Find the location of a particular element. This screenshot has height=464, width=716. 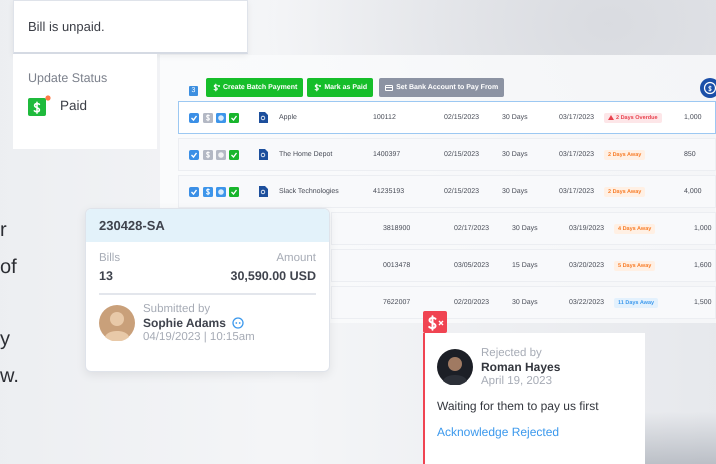

paragraph-text: r is located at coordinates (4, 230).